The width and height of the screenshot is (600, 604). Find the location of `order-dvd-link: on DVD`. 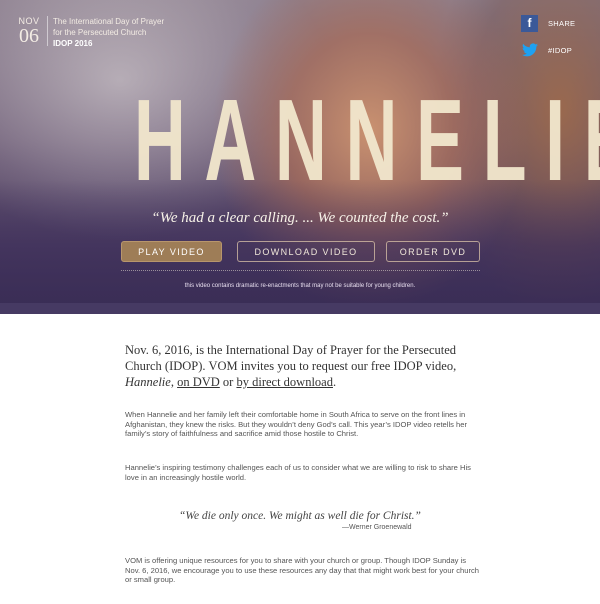

order-dvd-link: on DVD is located at coordinates (198, 382).